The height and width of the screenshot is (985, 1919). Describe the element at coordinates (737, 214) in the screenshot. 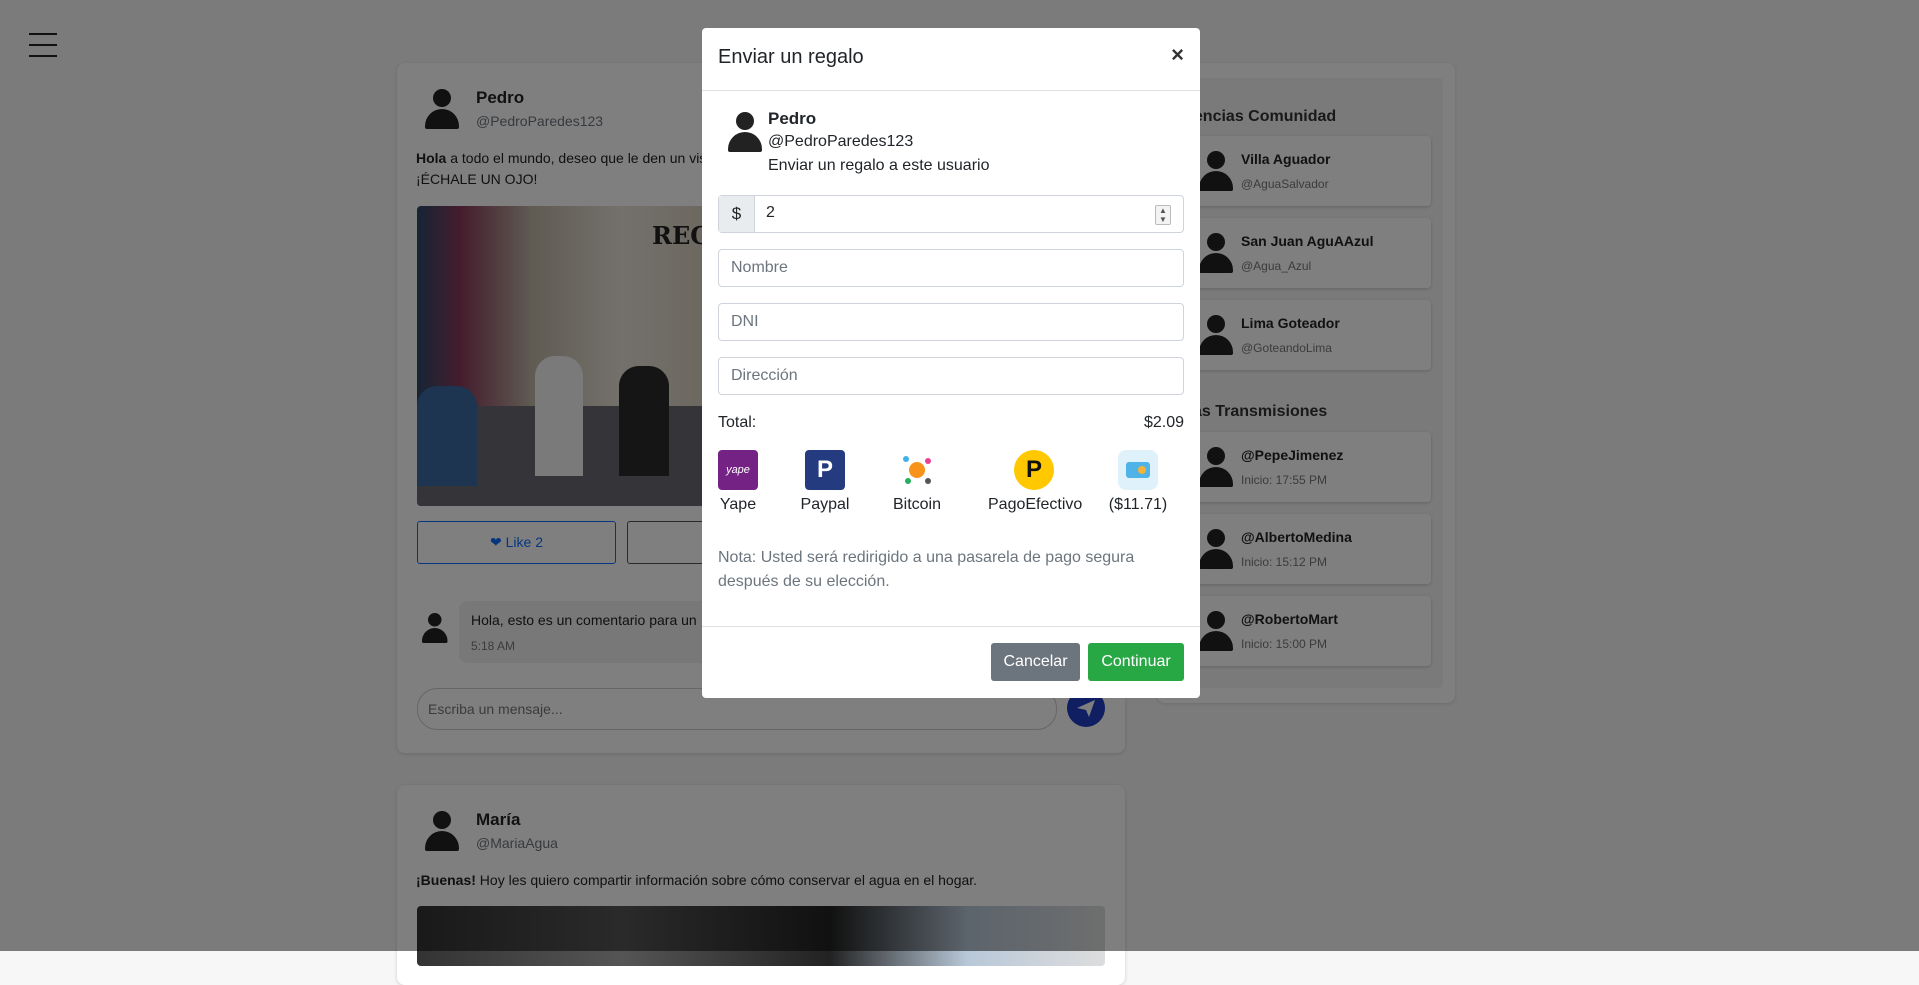

I see `currency-prefix: $` at that location.